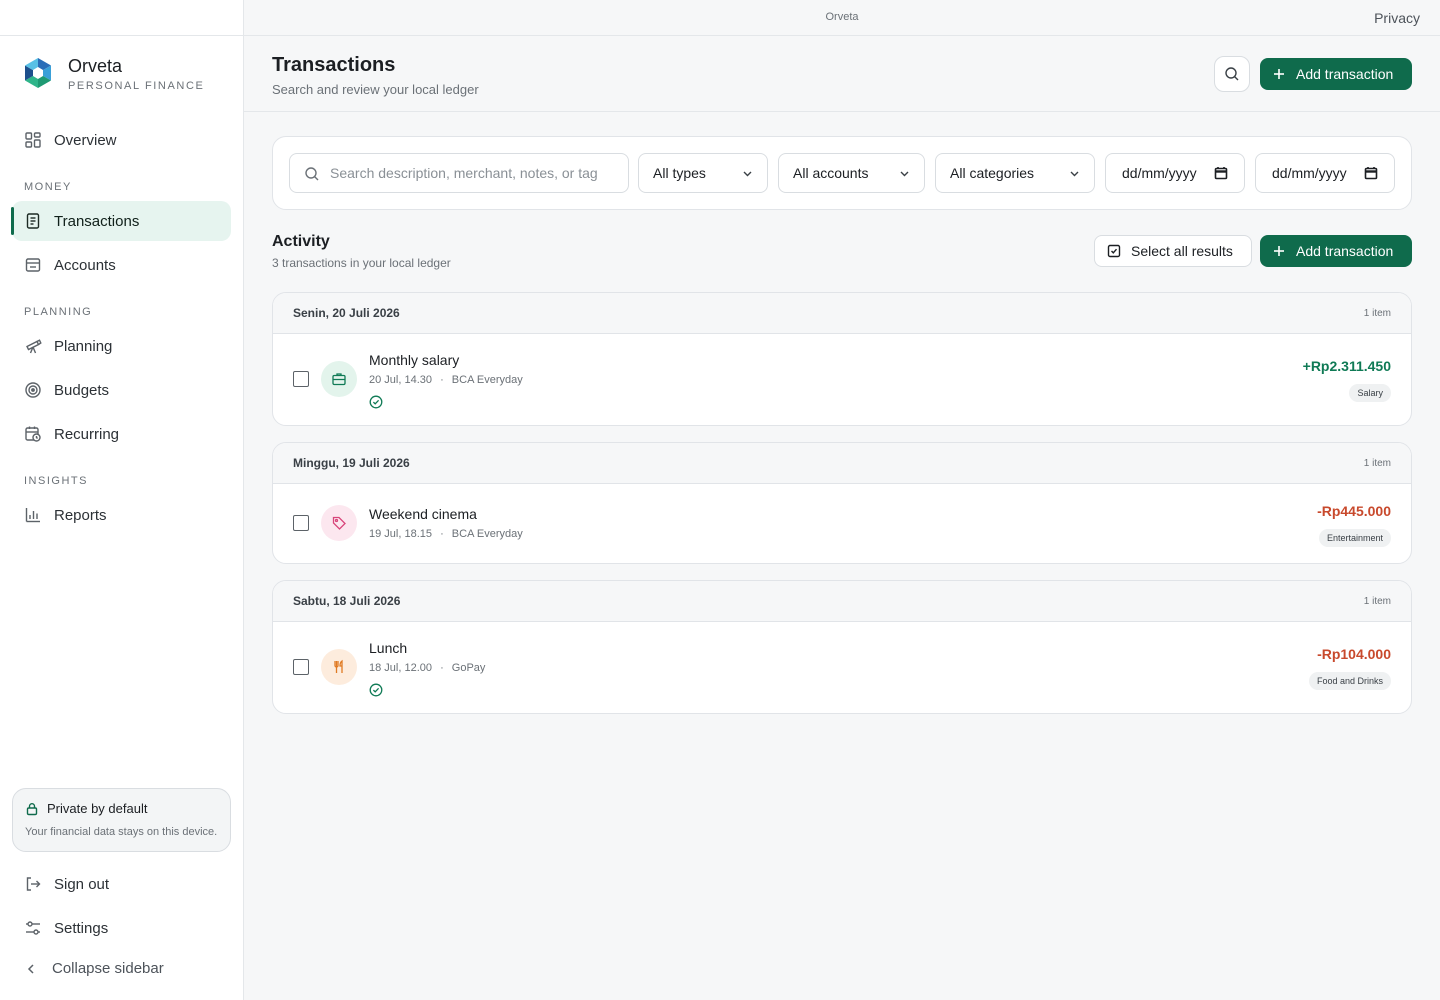 The image size is (1440, 1000). Describe the element at coordinates (94, 968) in the screenshot. I see `collapse-sidebar-button: Collapse sidebar` at that location.